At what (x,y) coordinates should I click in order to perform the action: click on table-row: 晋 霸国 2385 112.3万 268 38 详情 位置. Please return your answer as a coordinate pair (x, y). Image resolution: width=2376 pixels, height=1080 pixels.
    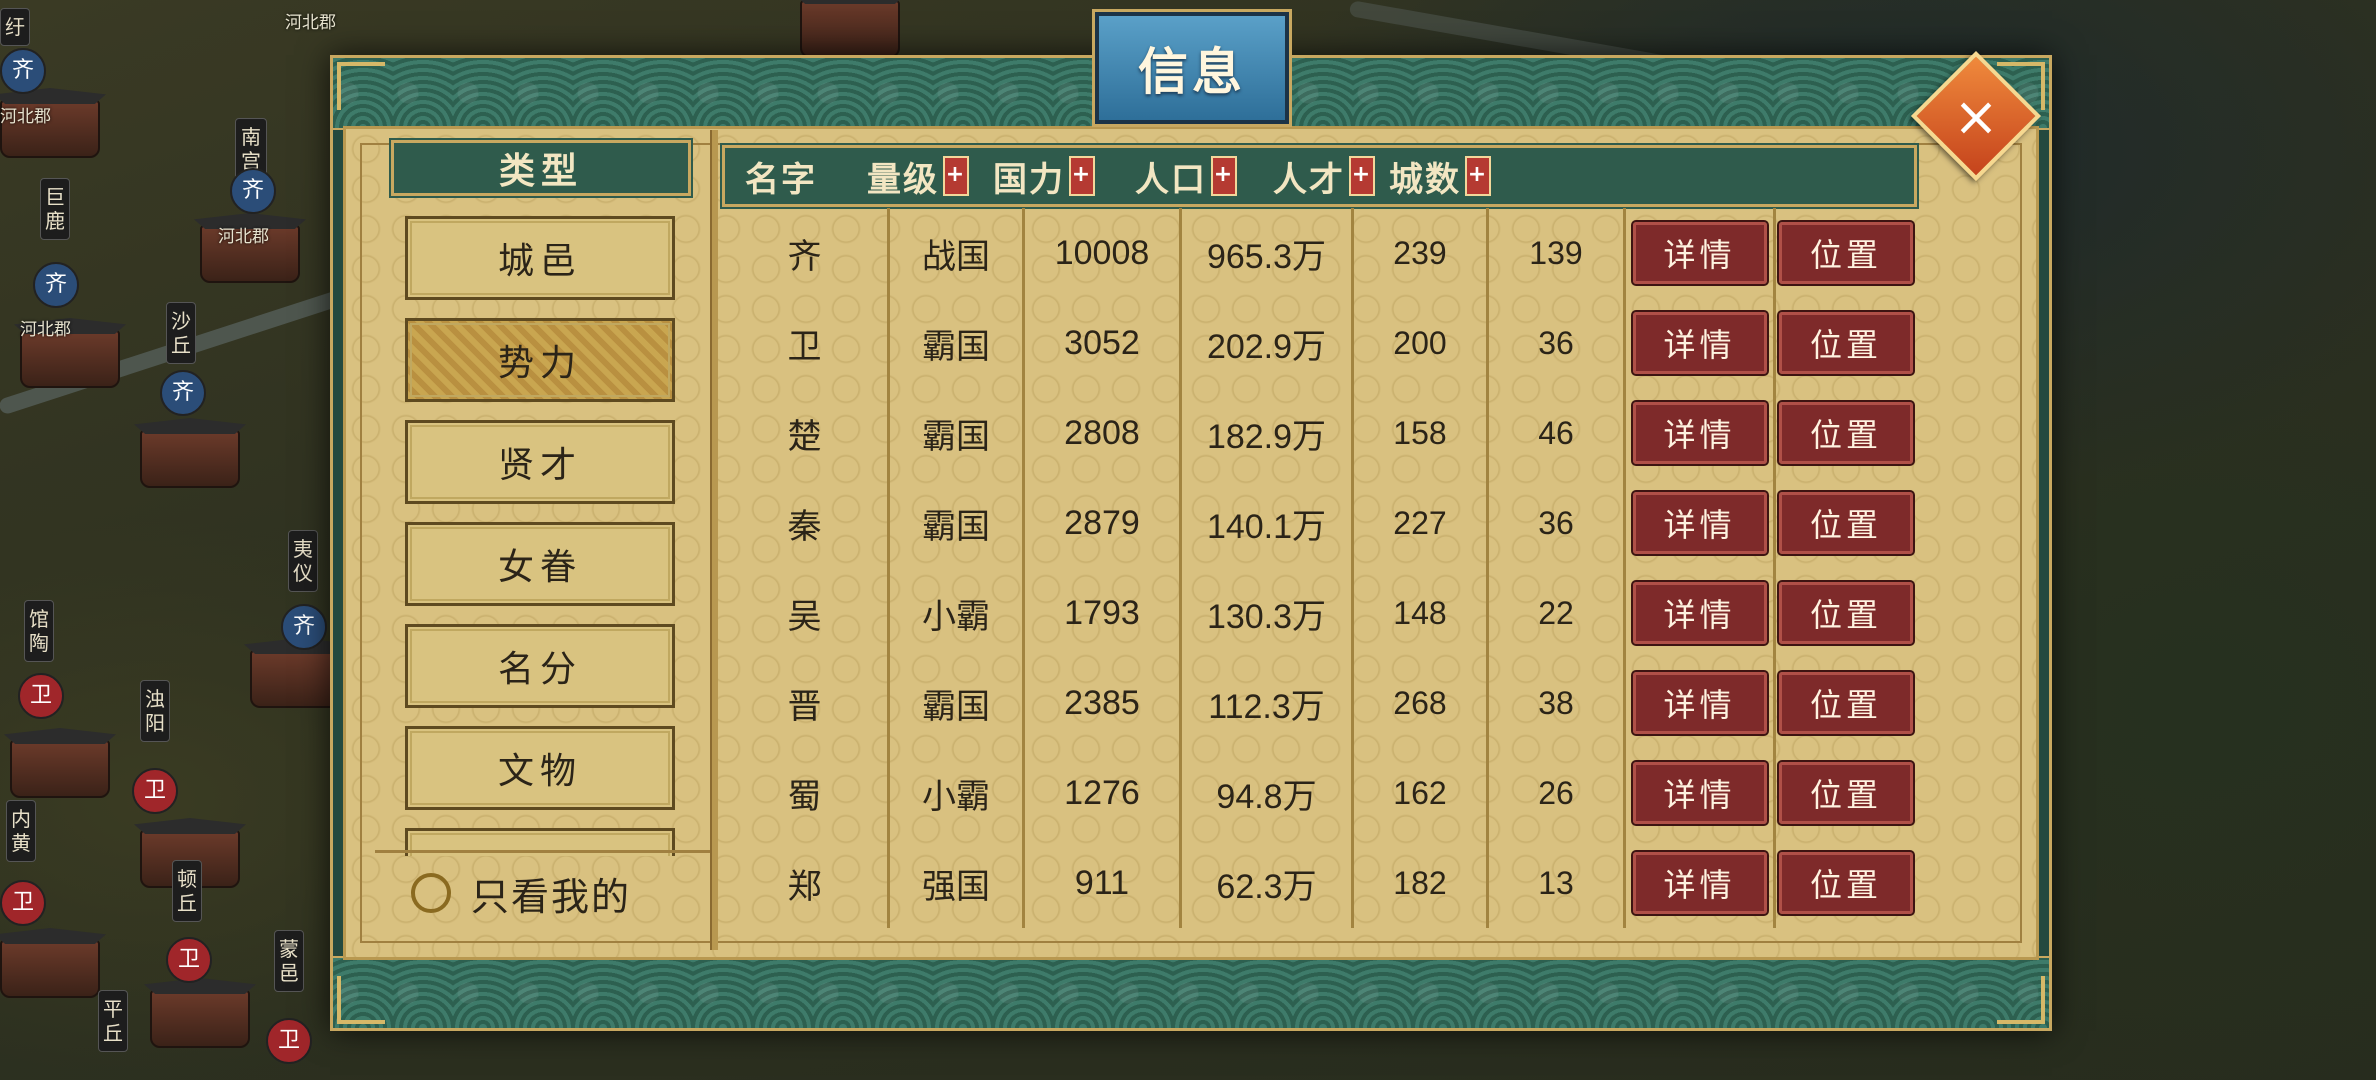
    Looking at the image, I should click on (1319, 703).